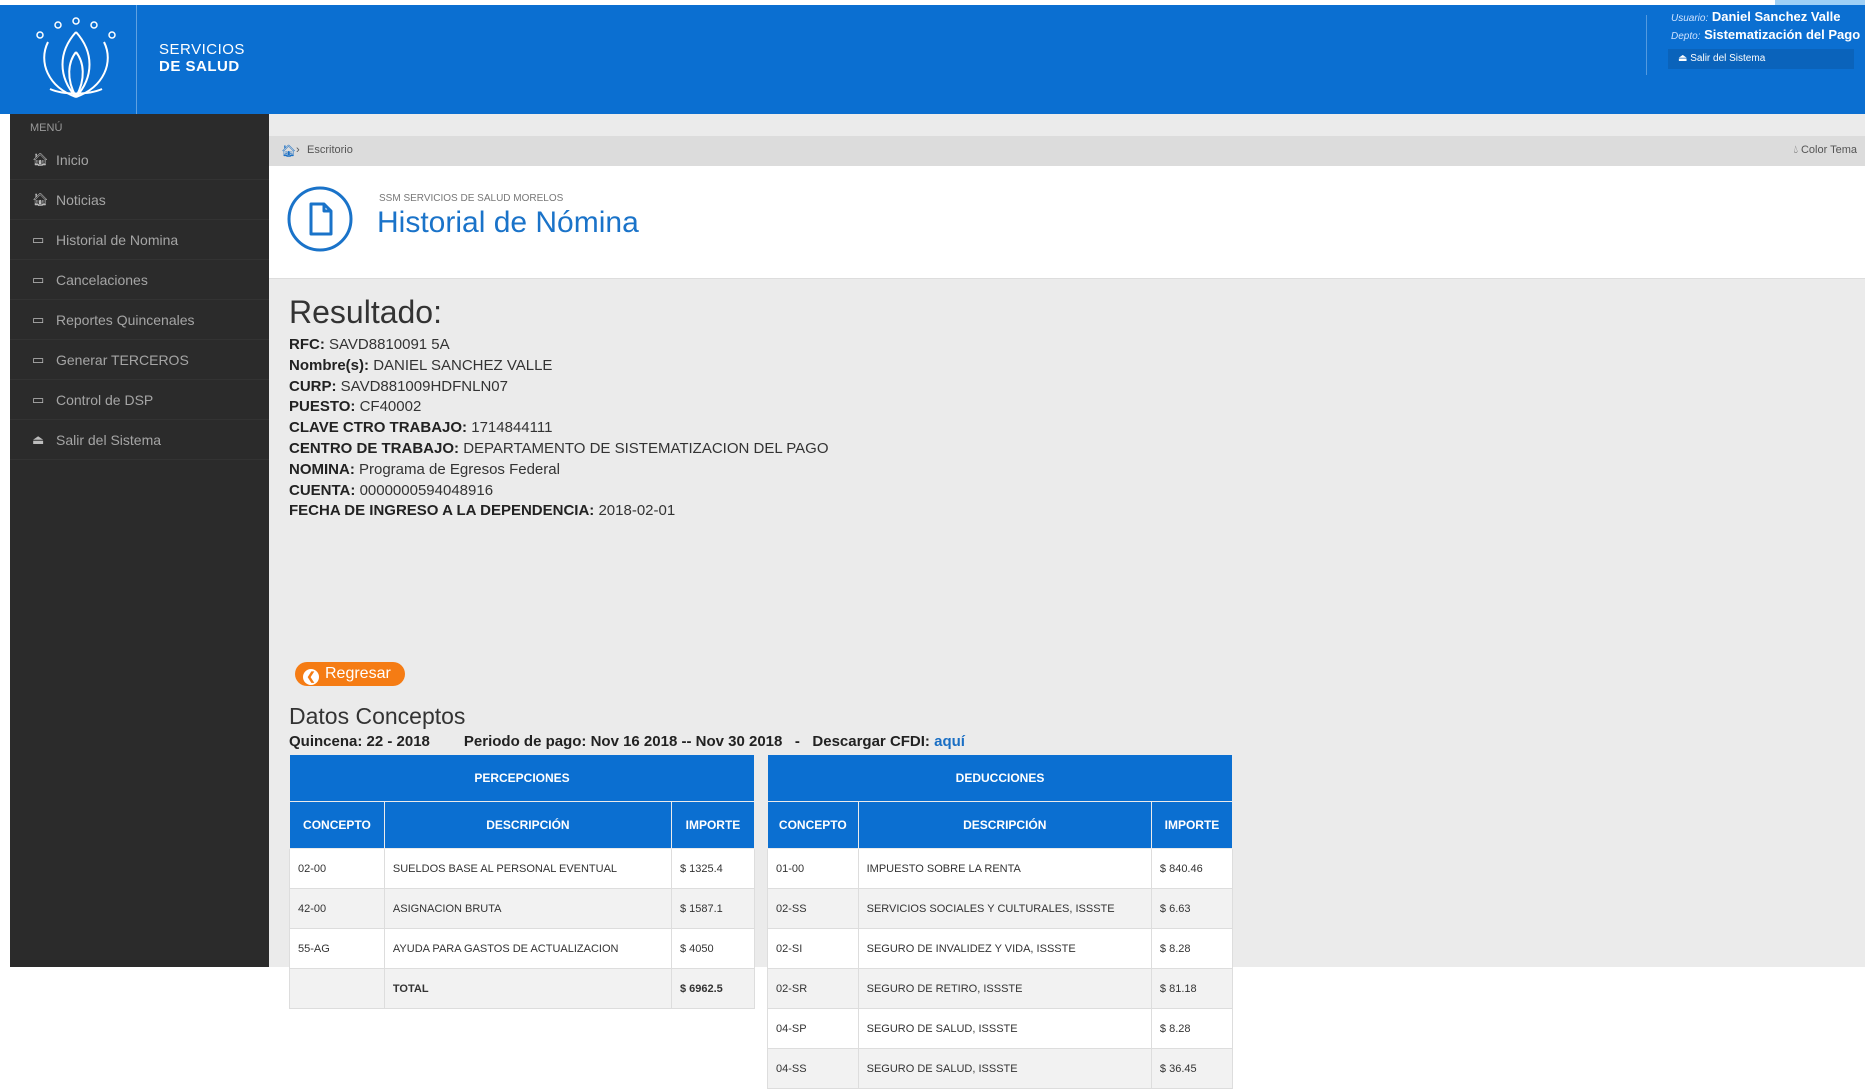 The image size is (1865, 1089). What do you see at coordinates (322, 407) in the screenshot?
I see `info-label: PUESTO:` at bounding box center [322, 407].